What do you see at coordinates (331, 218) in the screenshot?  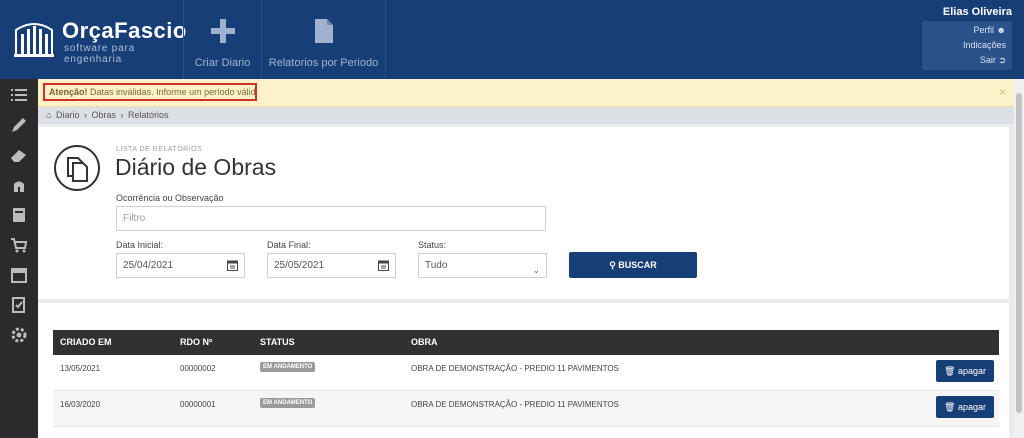 I see `filter-input: Filtro` at bounding box center [331, 218].